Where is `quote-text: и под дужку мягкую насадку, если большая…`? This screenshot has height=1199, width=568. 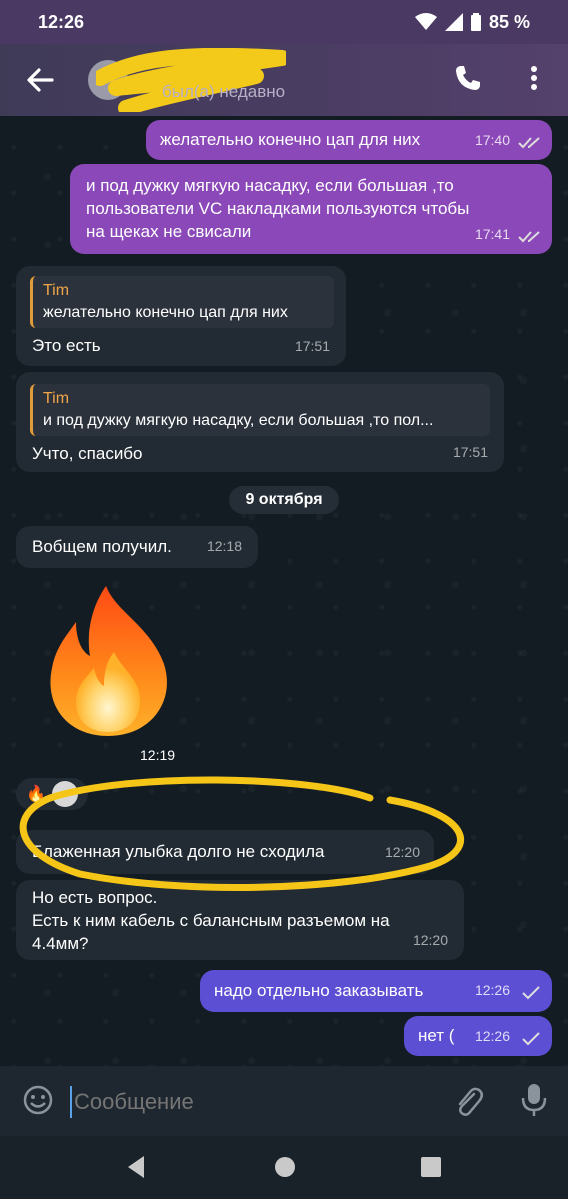
quote-text: и под дужку мягкую насадку, если большая… is located at coordinates (238, 420).